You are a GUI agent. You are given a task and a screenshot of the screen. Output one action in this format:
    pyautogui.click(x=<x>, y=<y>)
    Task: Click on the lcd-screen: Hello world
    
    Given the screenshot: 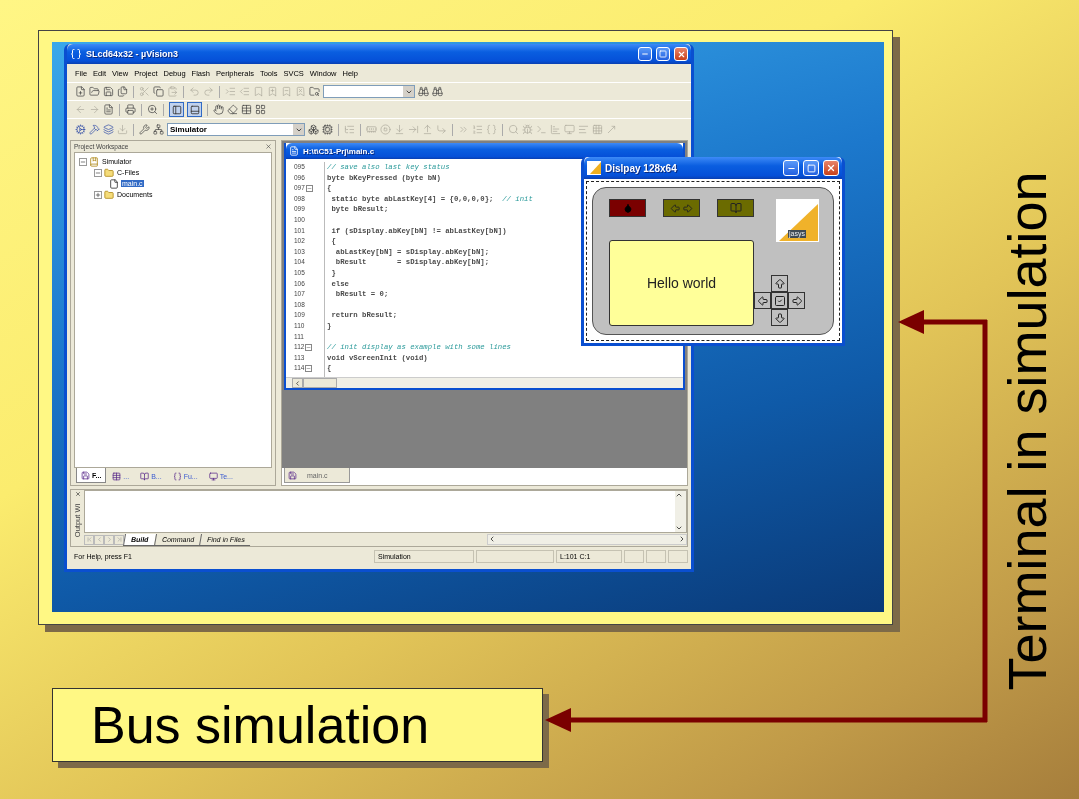 What is the action you would take?
    pyautogui.click(x=681, y=283)
    